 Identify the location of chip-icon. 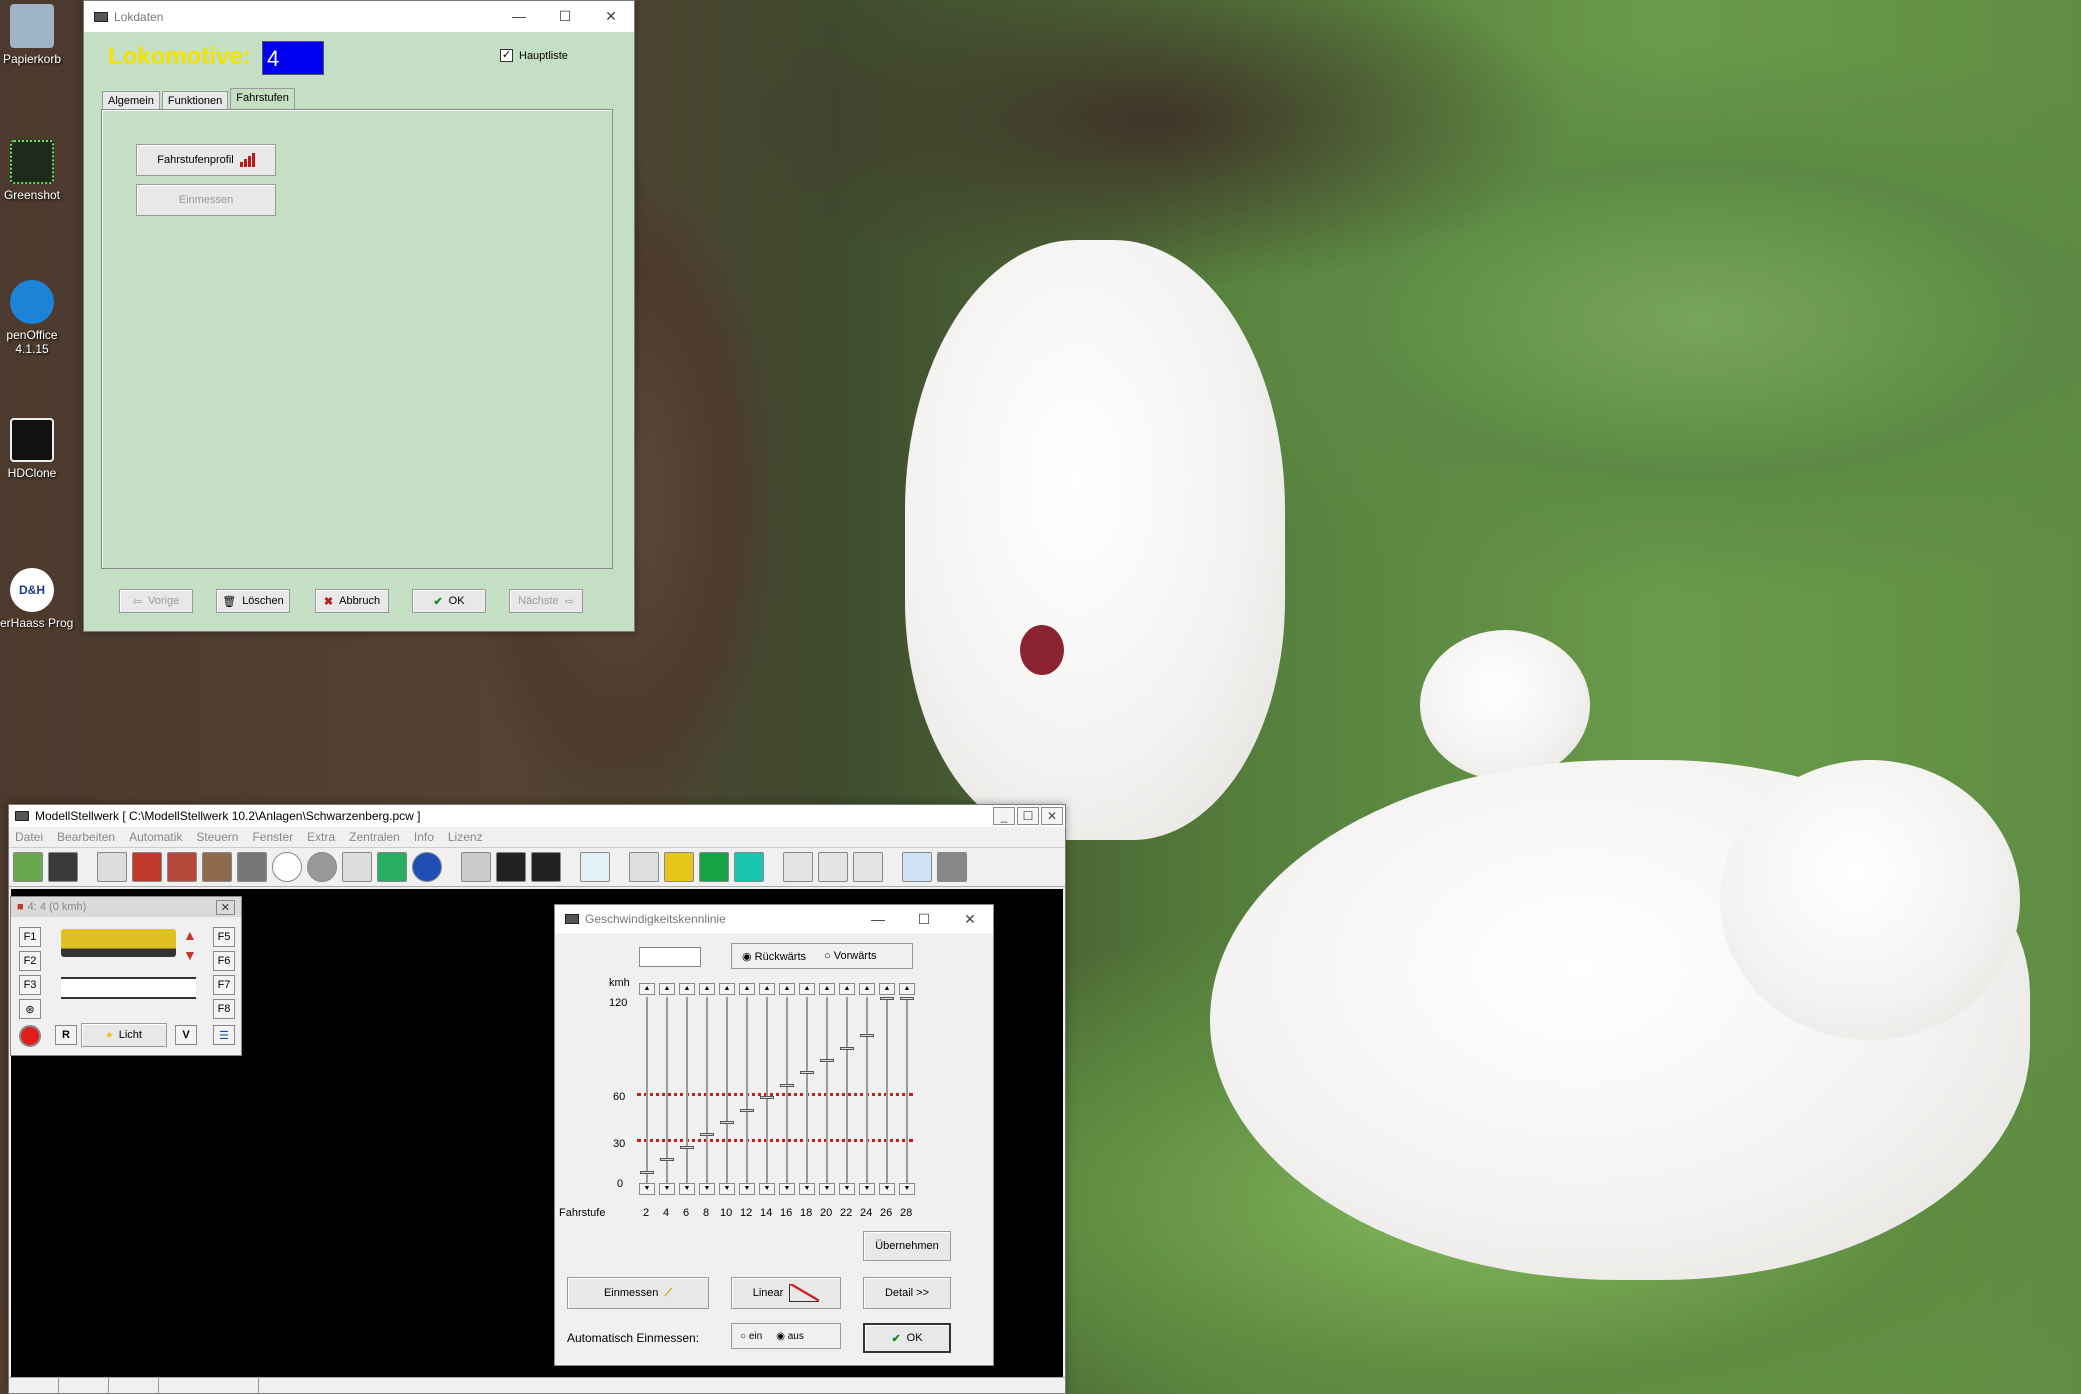
(714, 867).